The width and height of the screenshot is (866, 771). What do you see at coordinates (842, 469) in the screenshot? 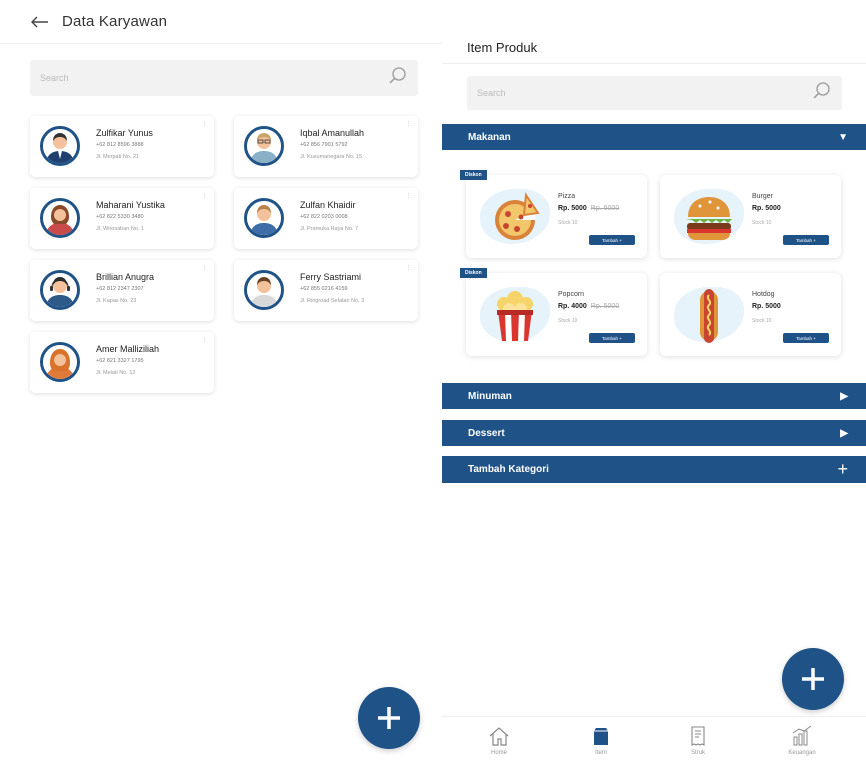
I see `plus-icon: +` at bounding box center [842, 469].